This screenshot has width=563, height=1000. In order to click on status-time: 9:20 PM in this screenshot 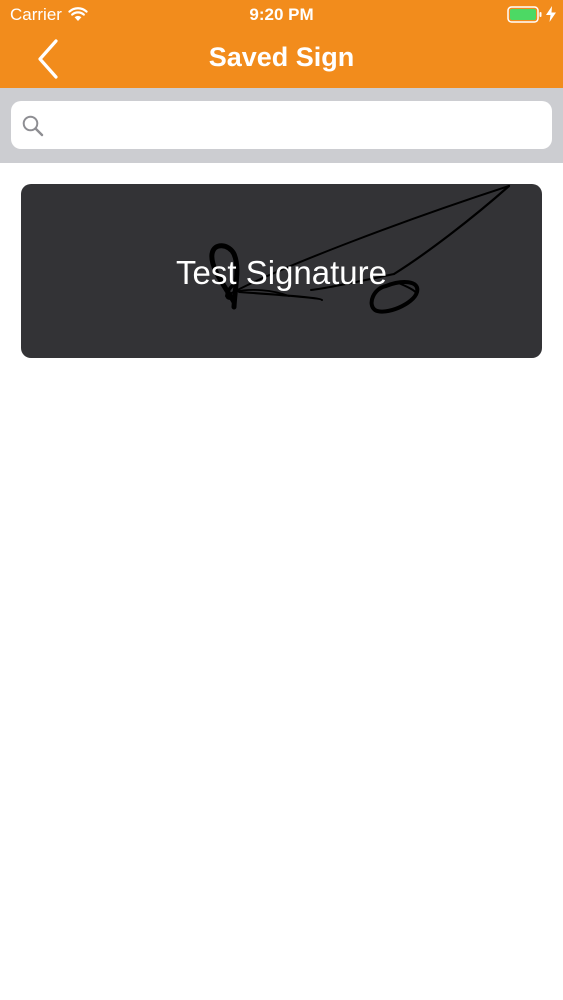, I will do `click(281, 14)`.